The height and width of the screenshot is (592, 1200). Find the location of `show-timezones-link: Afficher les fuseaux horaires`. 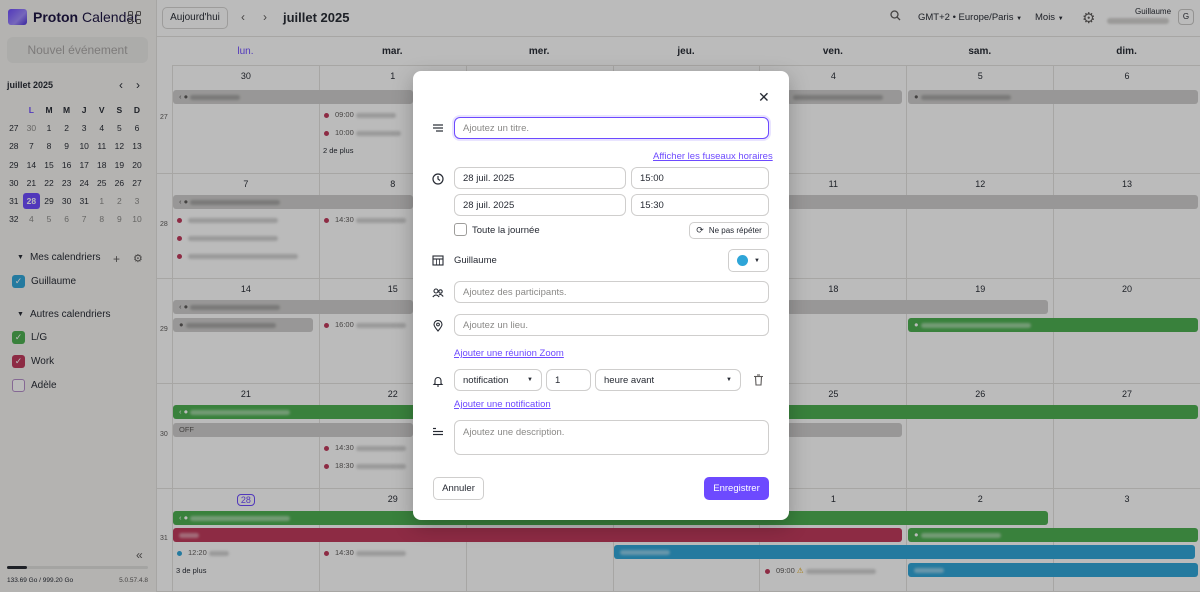

show-timezones-link: Afficher les fuseaux horaires is located at coordinates (713, 156).